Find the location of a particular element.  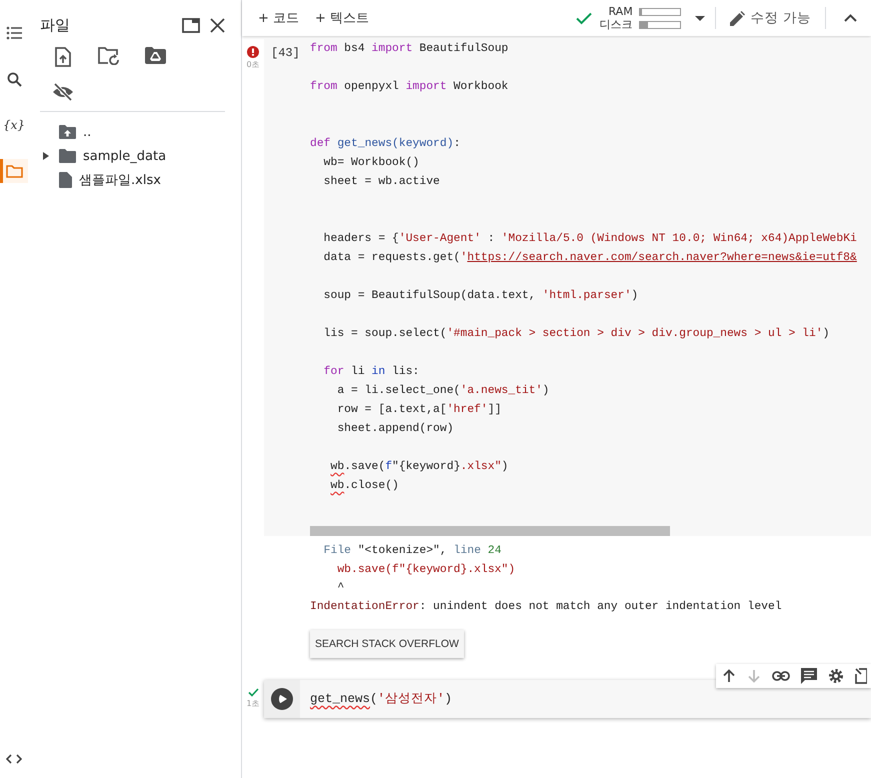

table-of-contents-icon is located at coordinates (14, 33).